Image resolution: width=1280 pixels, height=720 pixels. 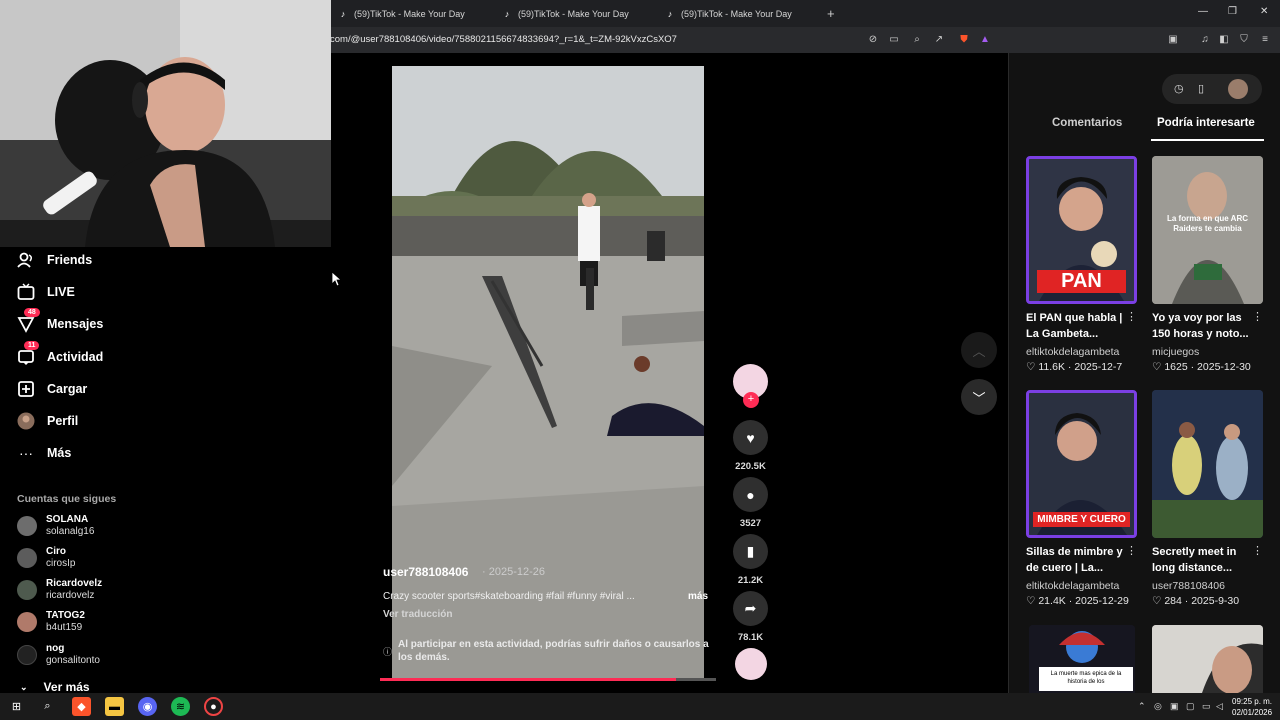 What do you see at coordinates (55, 526) in the screenshot?
I see `followed-account: SOLANA solanalg16` at bounding box center [55, 526].